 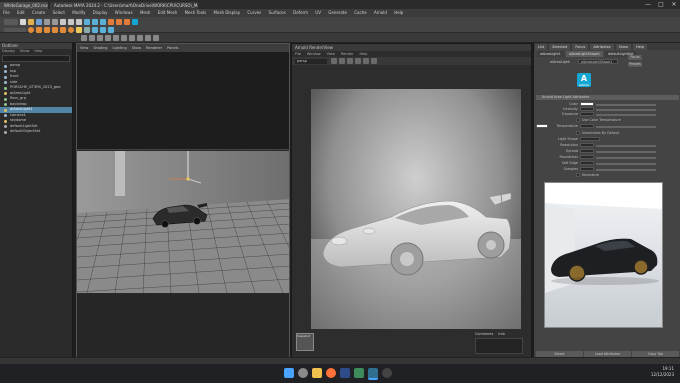 What do you see at coordinates (499, 346) in the screenshot?
I see `comments-field` at bounding box center [499, 346].